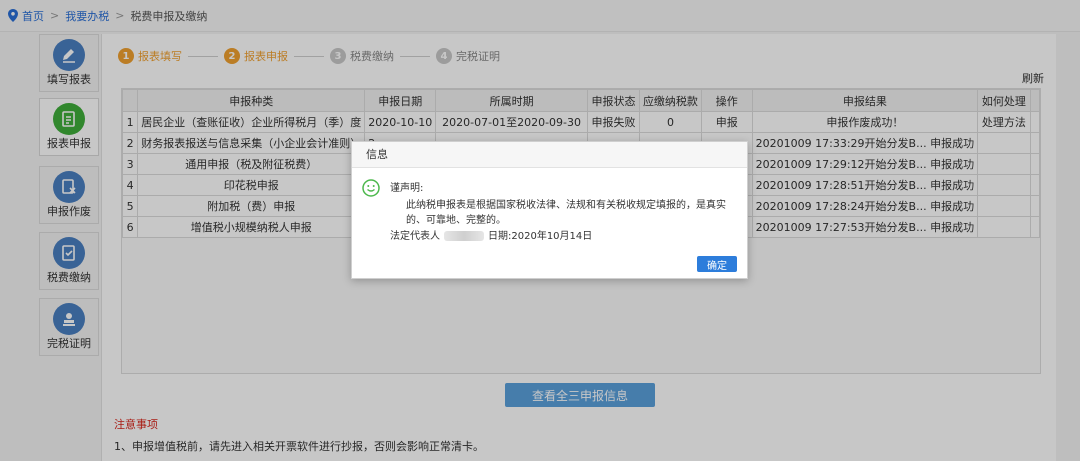  I want to click on dialog-ok-button: 确定, so click(717, 264).